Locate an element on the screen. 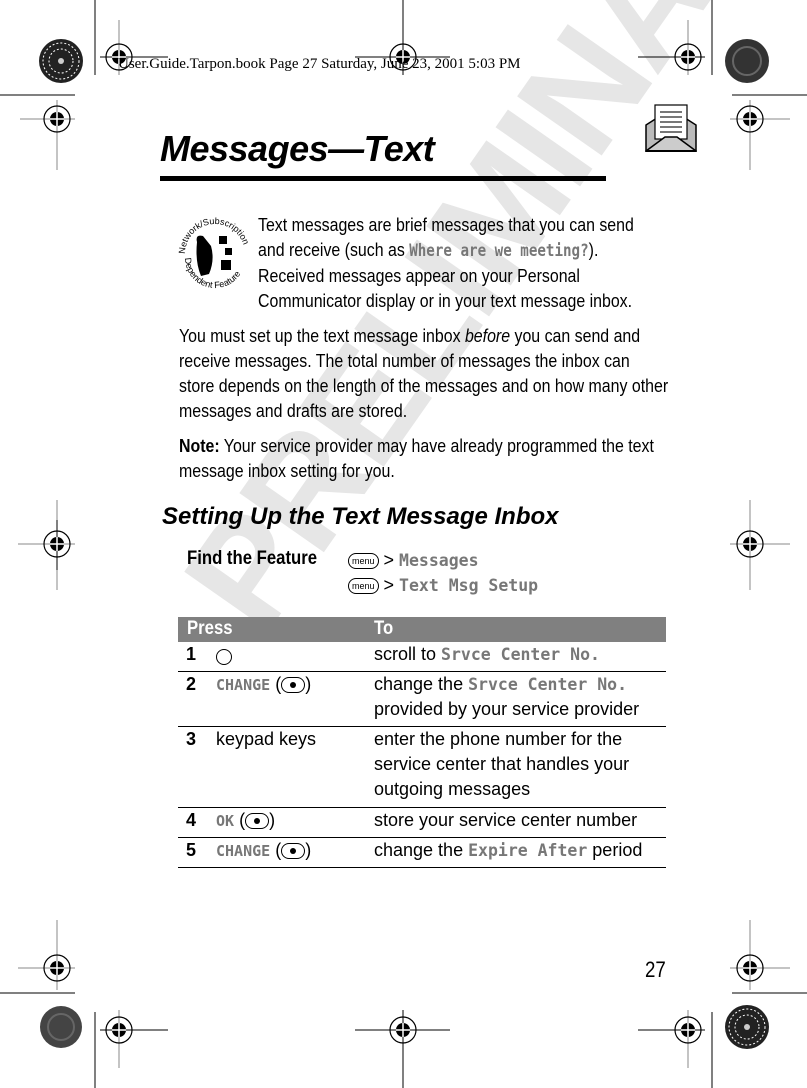 The height and width of the screenshot is (1088, 807). crosshair-right-middle is located at coordinates (760, 545).